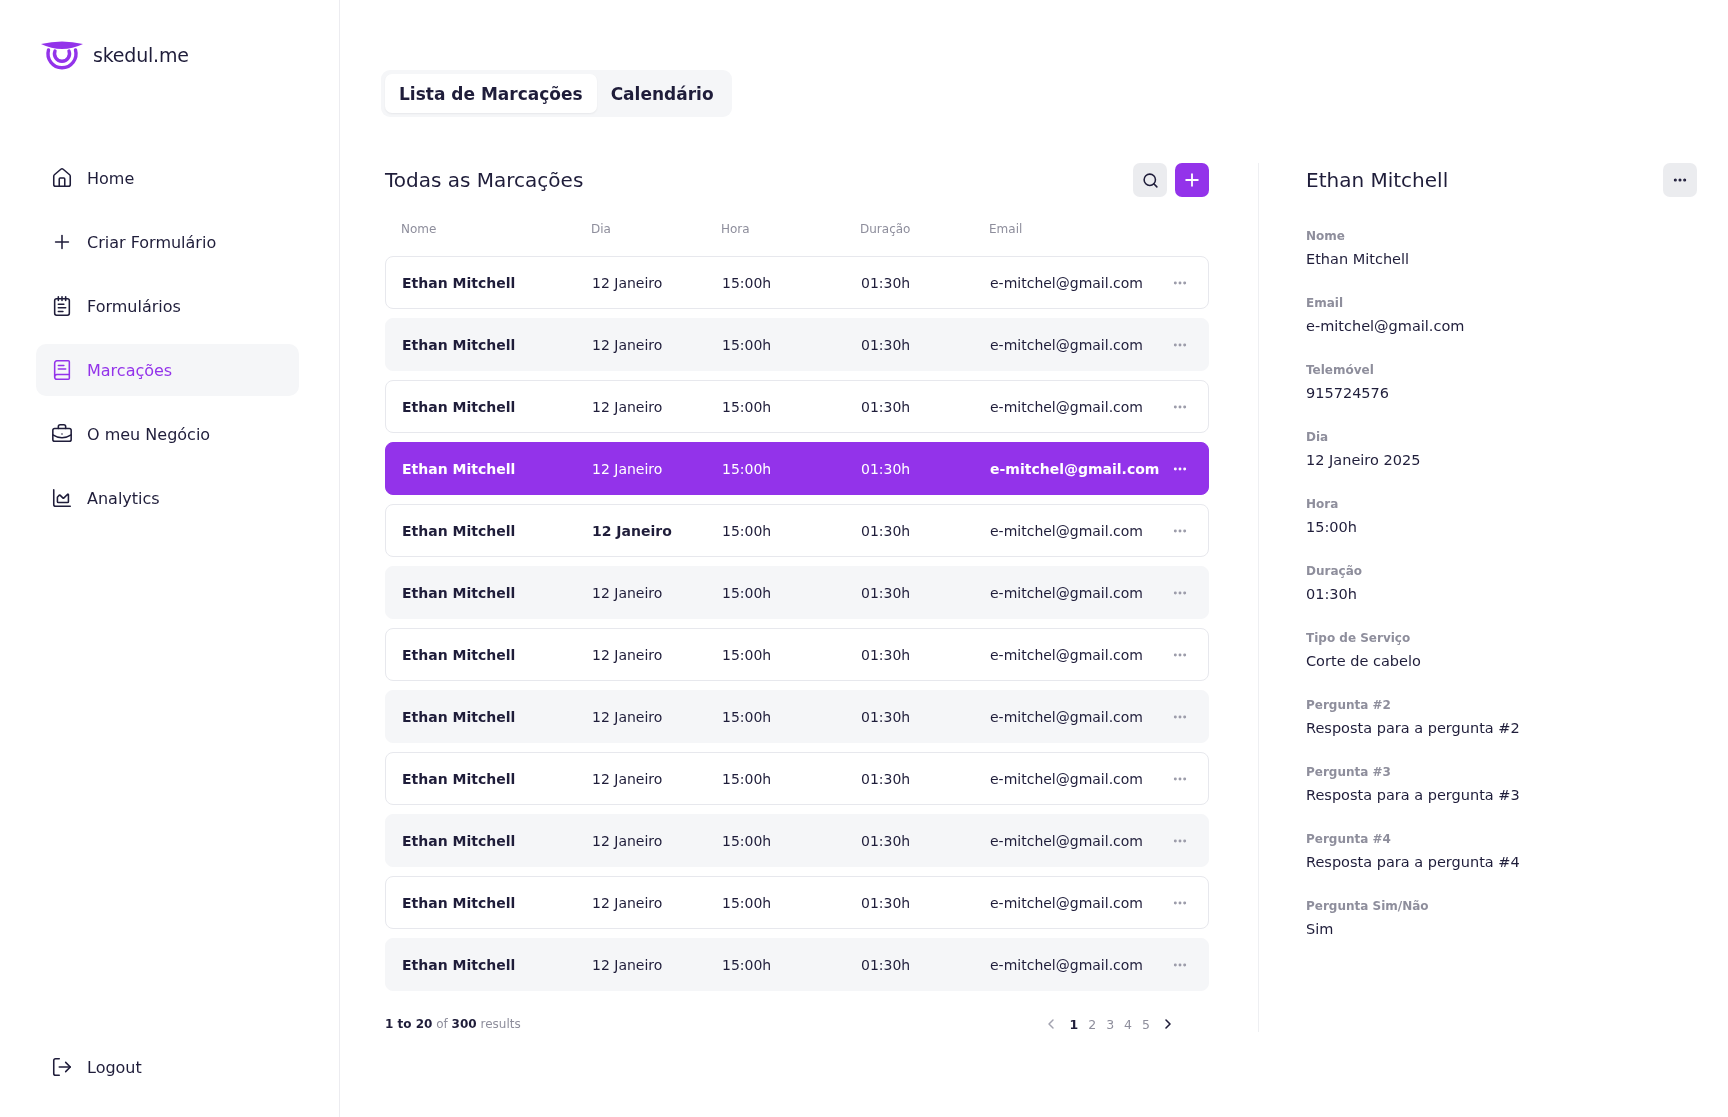  Describe the element at coordinates (1325, 303) in the screenshot. I see `field-label: Email` at that location.